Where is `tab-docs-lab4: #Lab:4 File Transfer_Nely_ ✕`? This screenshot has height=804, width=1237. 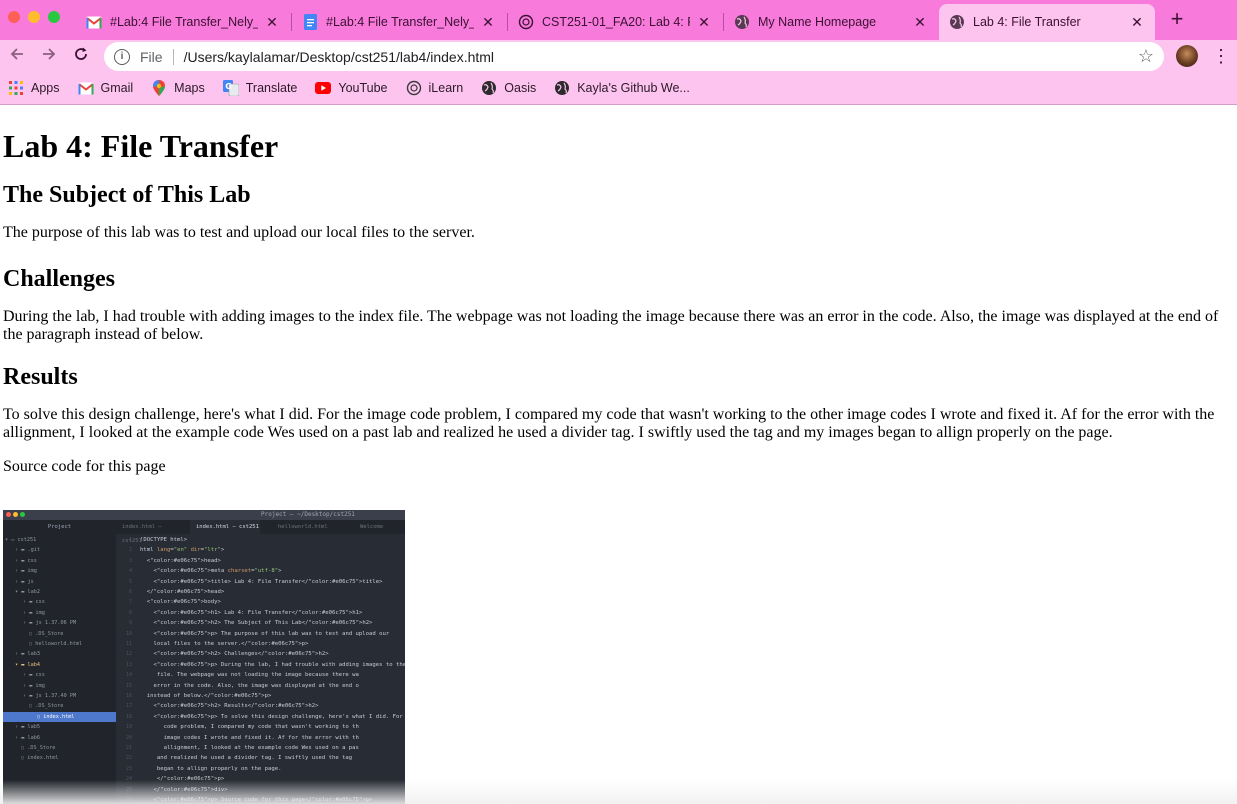
tab-docs-lab4: #Lab:4 File Transfer_Nely_ ✕ is located at coordinates (399, 22).